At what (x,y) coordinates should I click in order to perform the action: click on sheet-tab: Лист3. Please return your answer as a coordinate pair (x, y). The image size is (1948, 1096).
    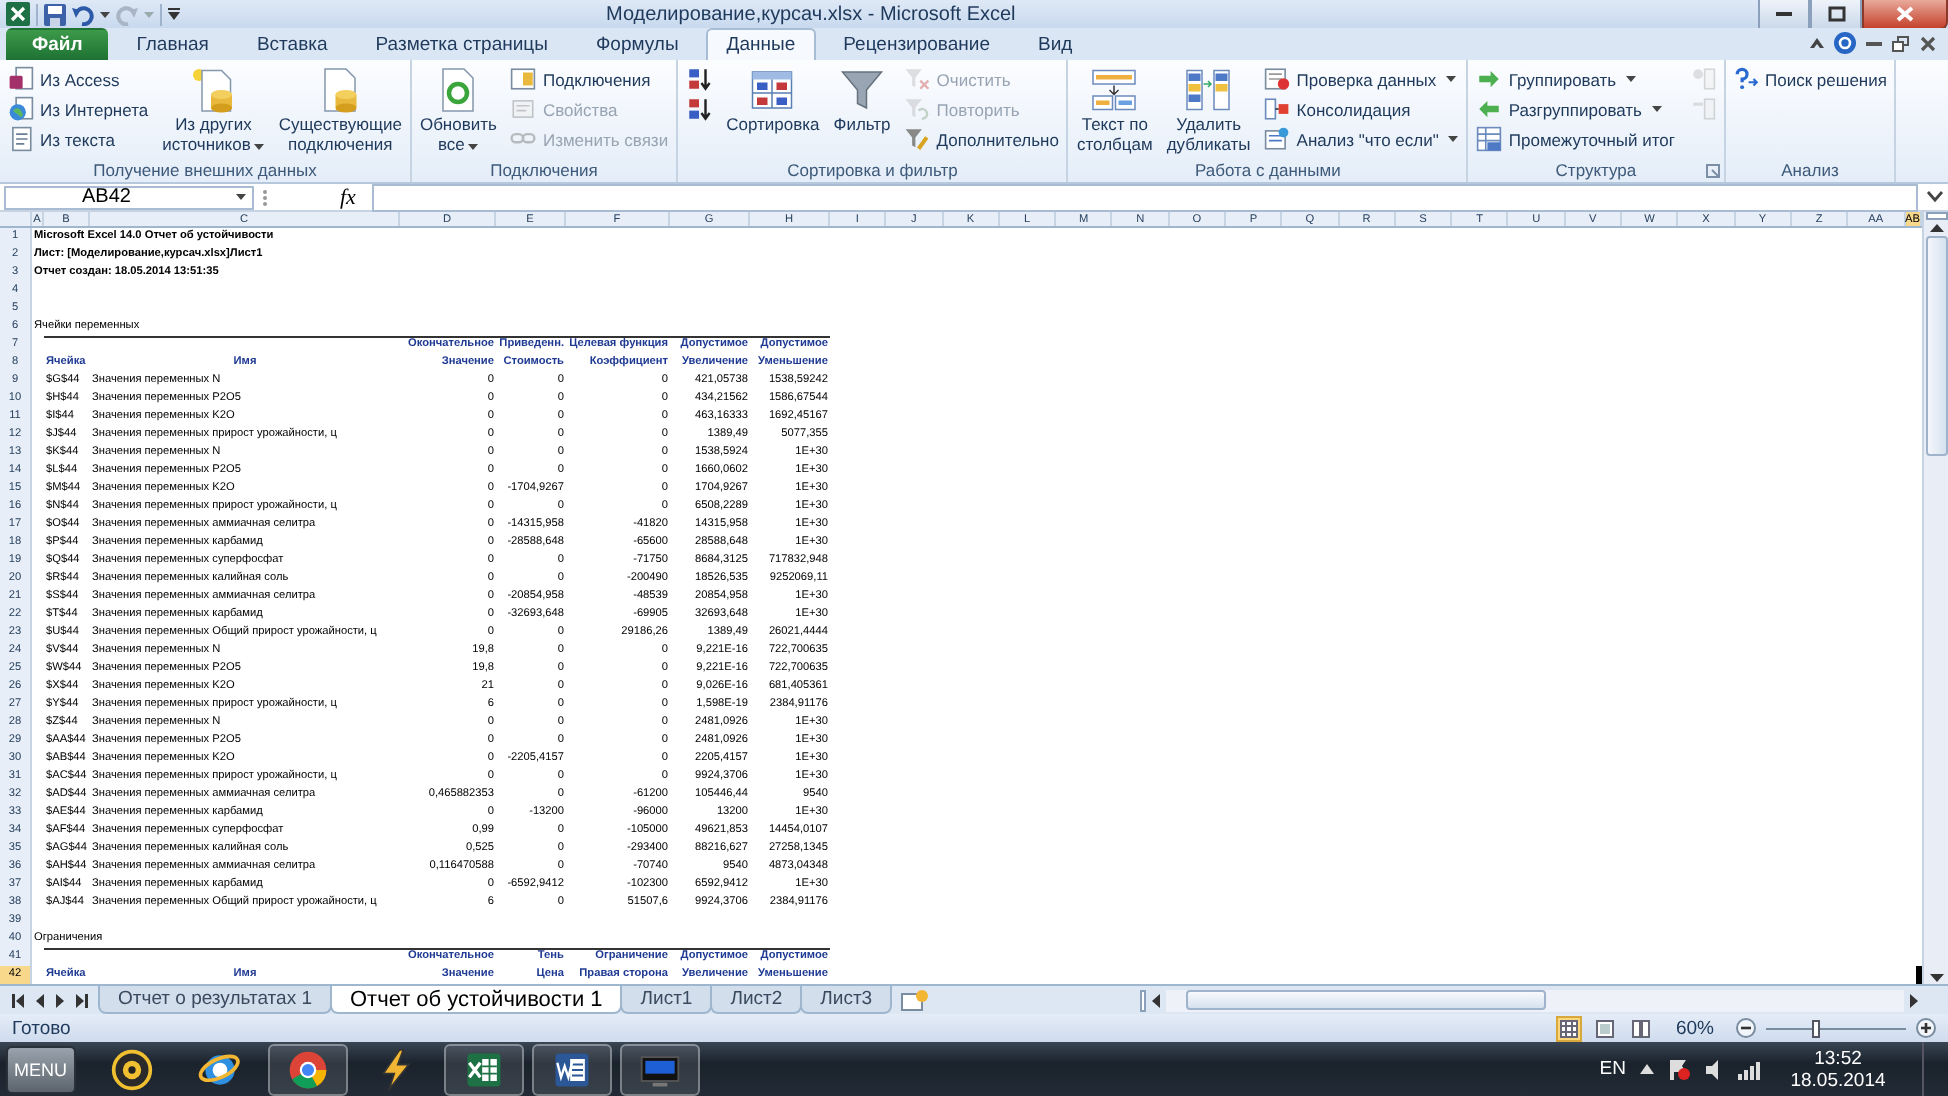
    Looking at the image, I should click on (846, 1000).